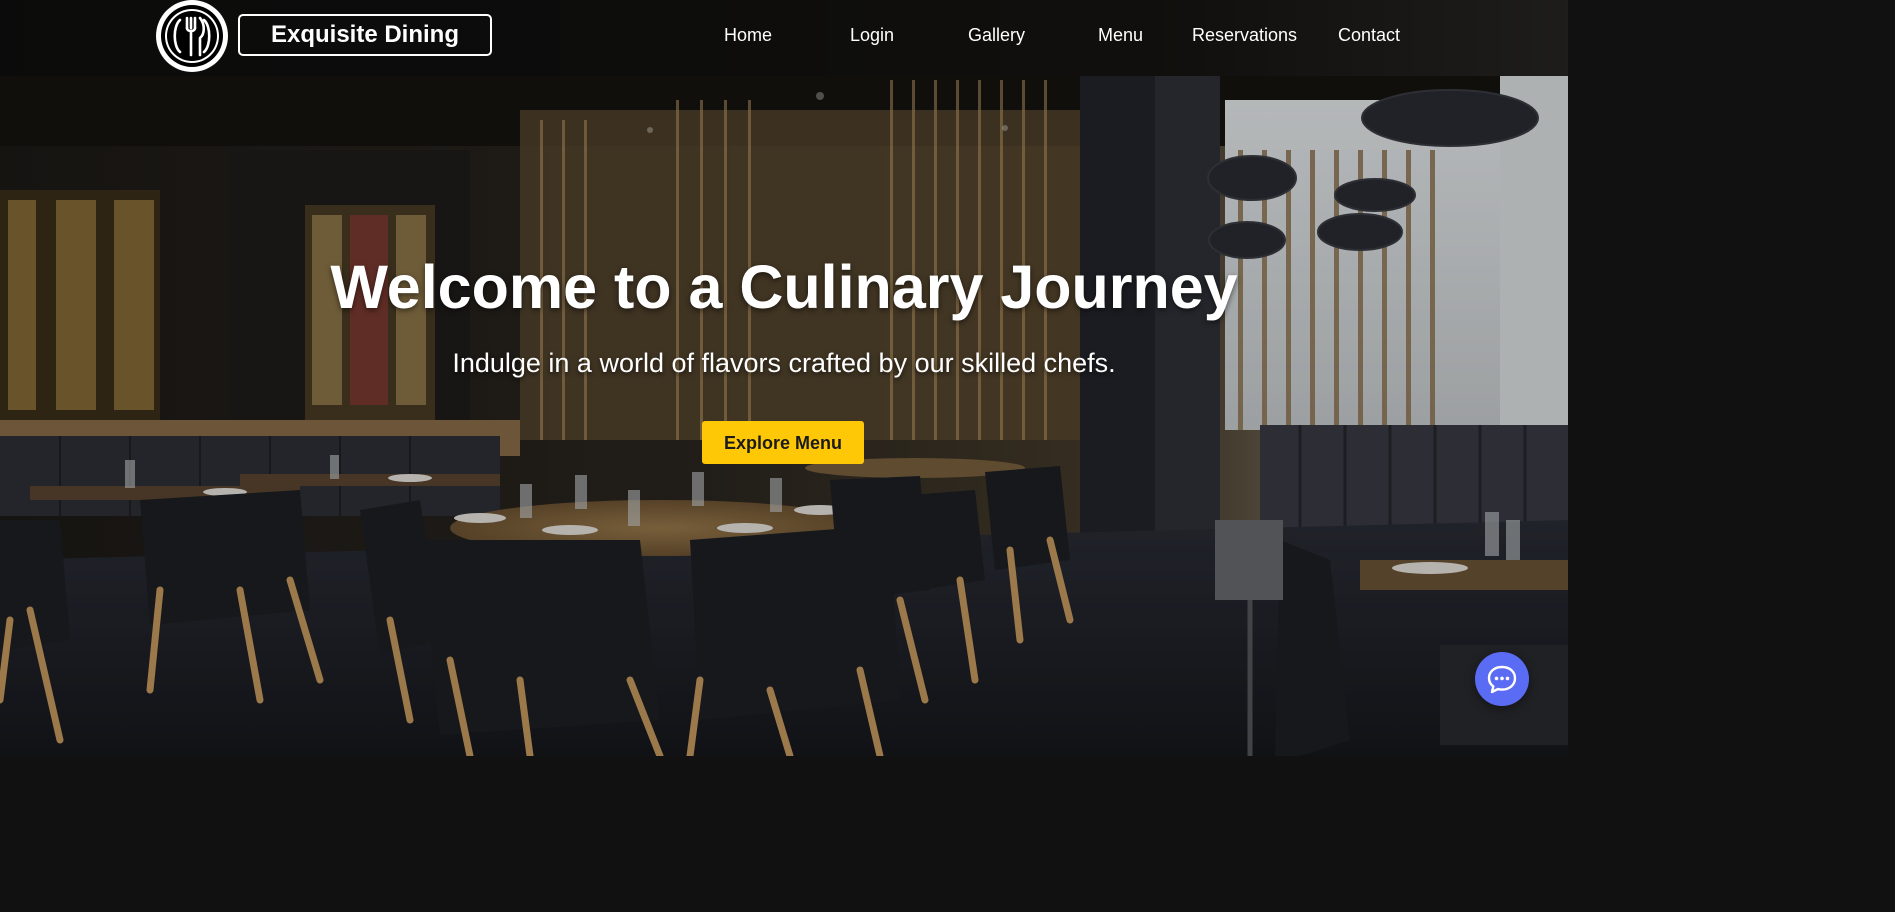 This screenshot has width=1895, height=912. I want to click on brand-name: Exquisite Dining, so click(365, 35).